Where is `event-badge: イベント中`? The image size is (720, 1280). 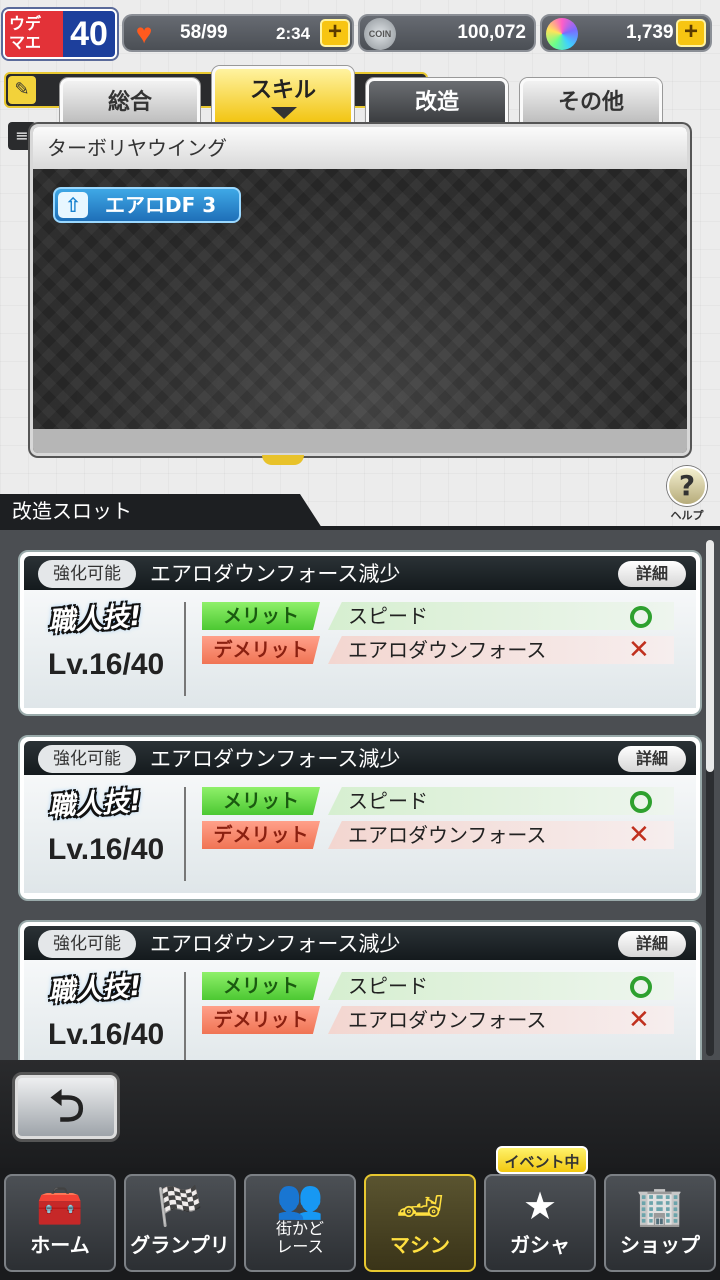
event-badge: イベント中 is located at coordinates (542, 1160).